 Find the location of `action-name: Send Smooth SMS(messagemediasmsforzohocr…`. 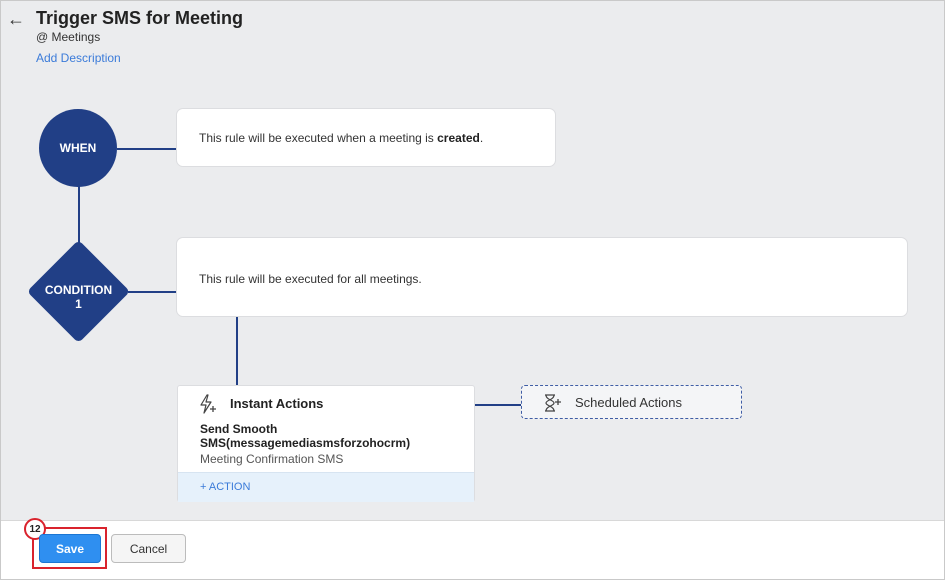

action-name: Send Smooth SMS(messagemediasmsforzohocr… is located at coordinates (330, 436).